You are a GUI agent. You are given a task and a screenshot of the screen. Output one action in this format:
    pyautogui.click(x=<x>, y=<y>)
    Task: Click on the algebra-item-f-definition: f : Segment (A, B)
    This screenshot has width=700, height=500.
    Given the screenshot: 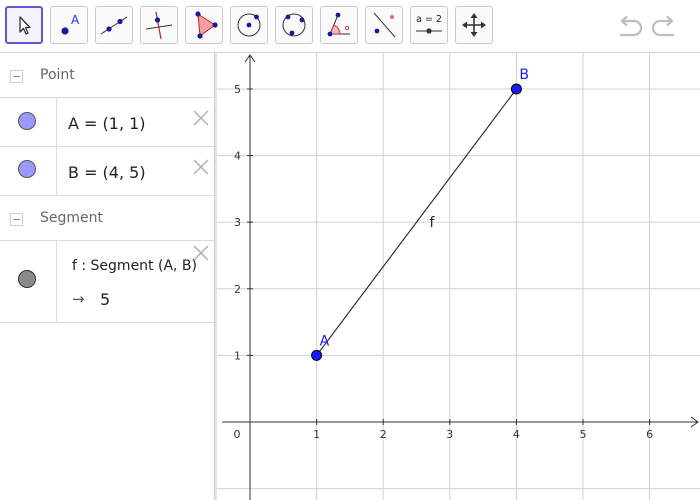 What is the action you would take?
    pyautogui.click(x=134, y=266)
    